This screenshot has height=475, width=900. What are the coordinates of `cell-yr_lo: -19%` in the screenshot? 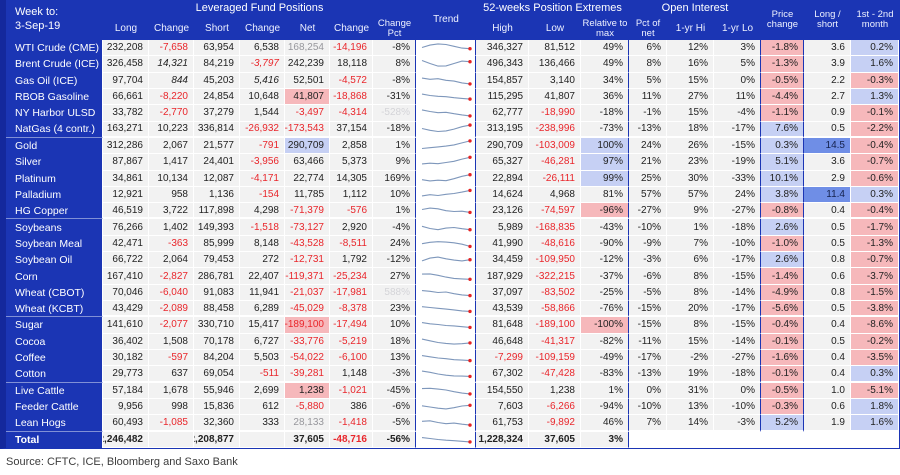 It's located at (737, 162).